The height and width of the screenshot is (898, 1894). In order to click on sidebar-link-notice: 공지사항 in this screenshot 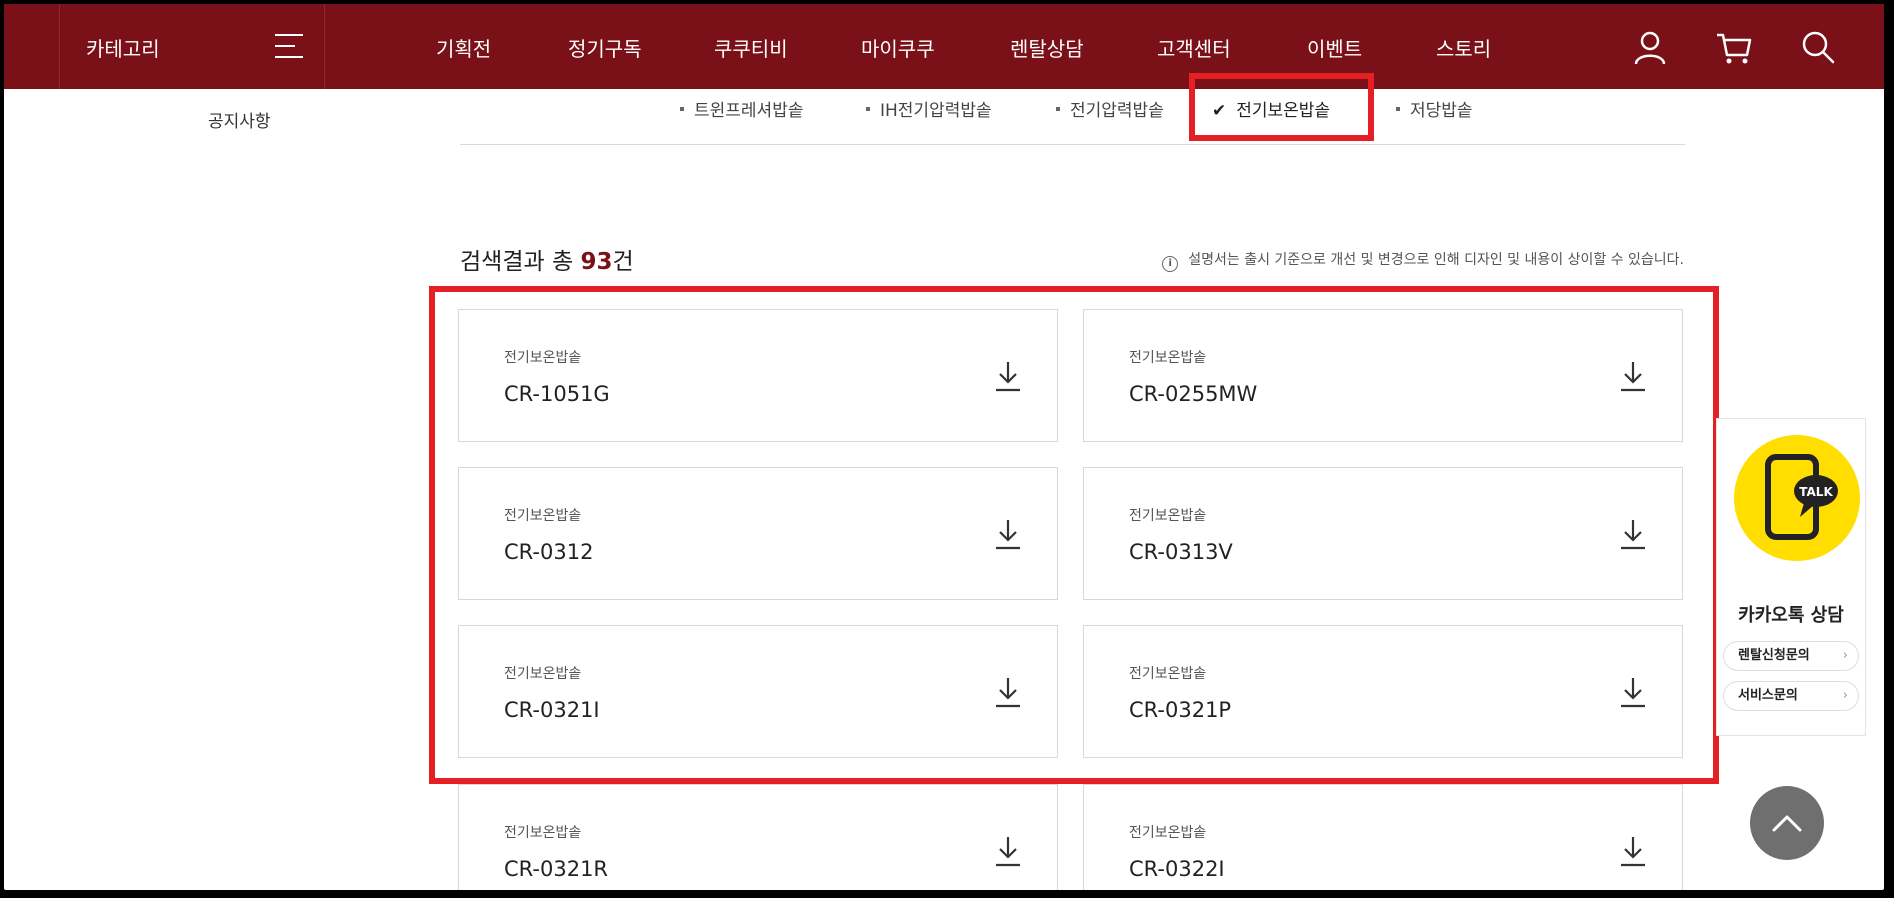, I will do `click(239, 119)`.